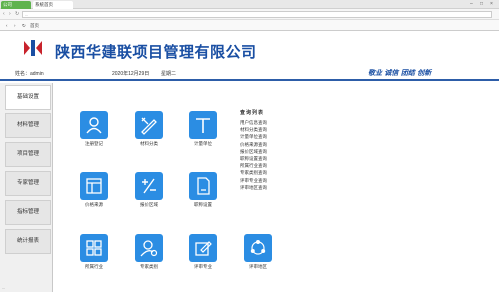  Describe the element at coordinates (149, 125) in the screenshot. I see `pen-ruler-icon` at that location.